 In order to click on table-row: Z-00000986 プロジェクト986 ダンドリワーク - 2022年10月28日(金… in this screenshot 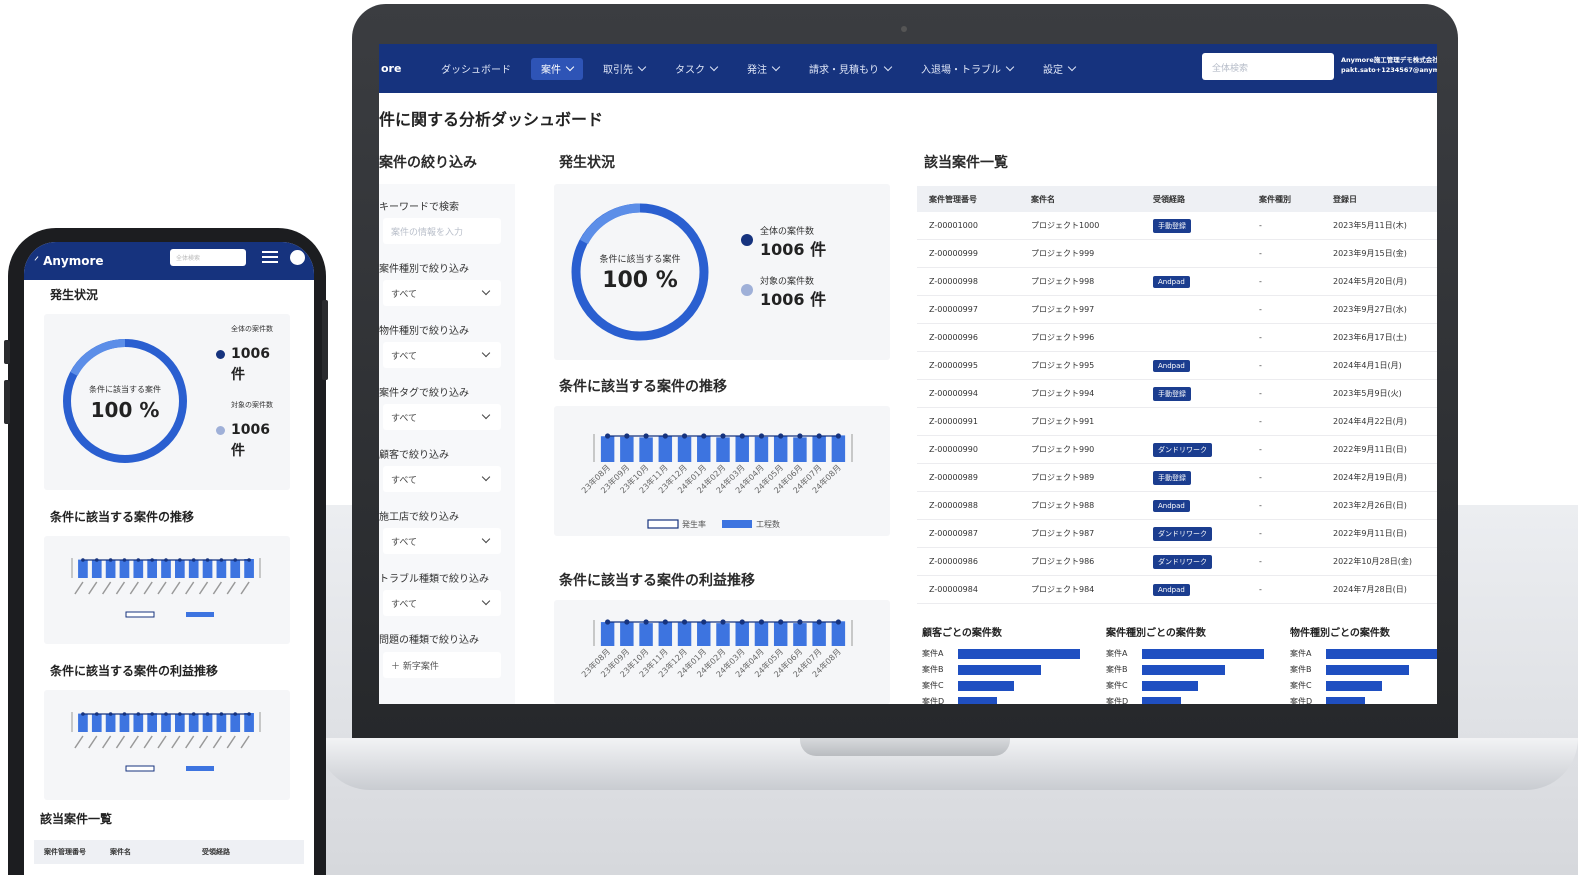, I will do `click(1177, 562)`.